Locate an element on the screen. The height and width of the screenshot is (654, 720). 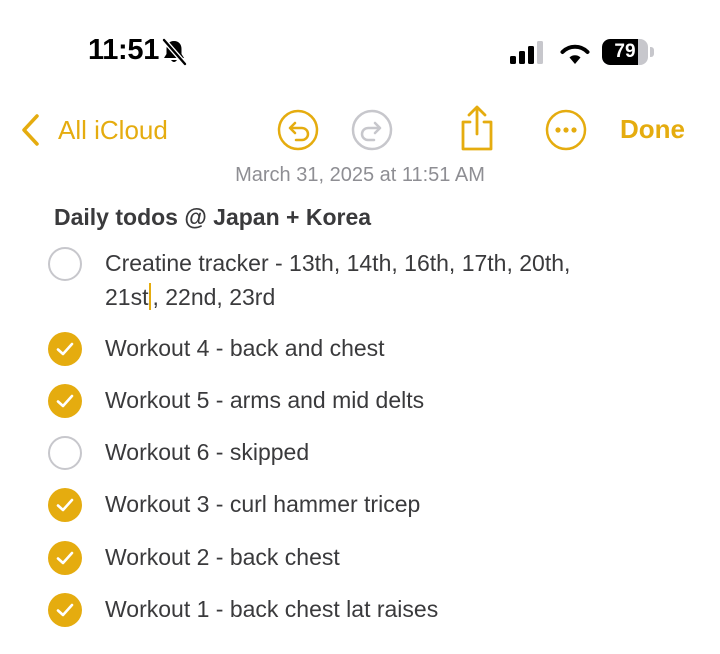
checklist-item-line-2b: , 22nd, 23rd is located at coordinates (214, 297).